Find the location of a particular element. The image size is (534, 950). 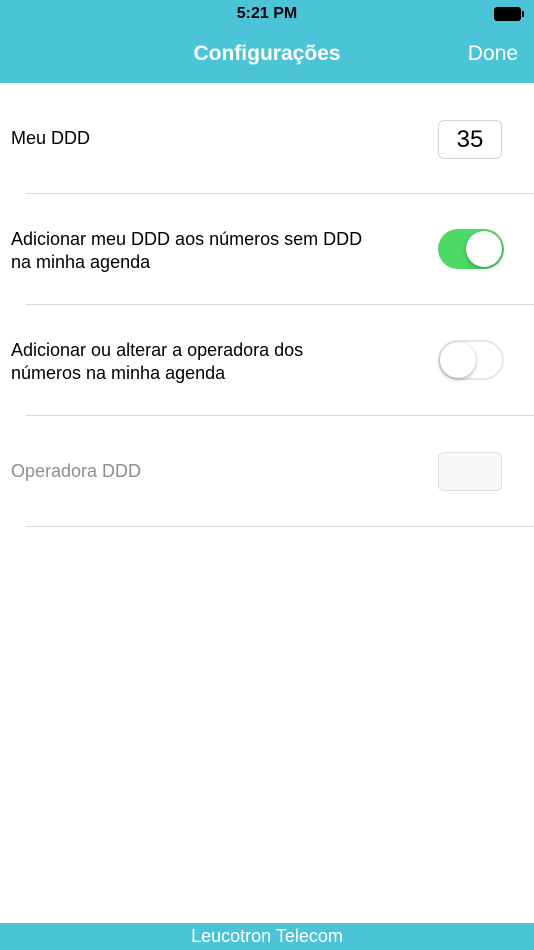

operadora-label-line1: Adicionar ou alterar a operadora dos is located at coordinates (157, 350).